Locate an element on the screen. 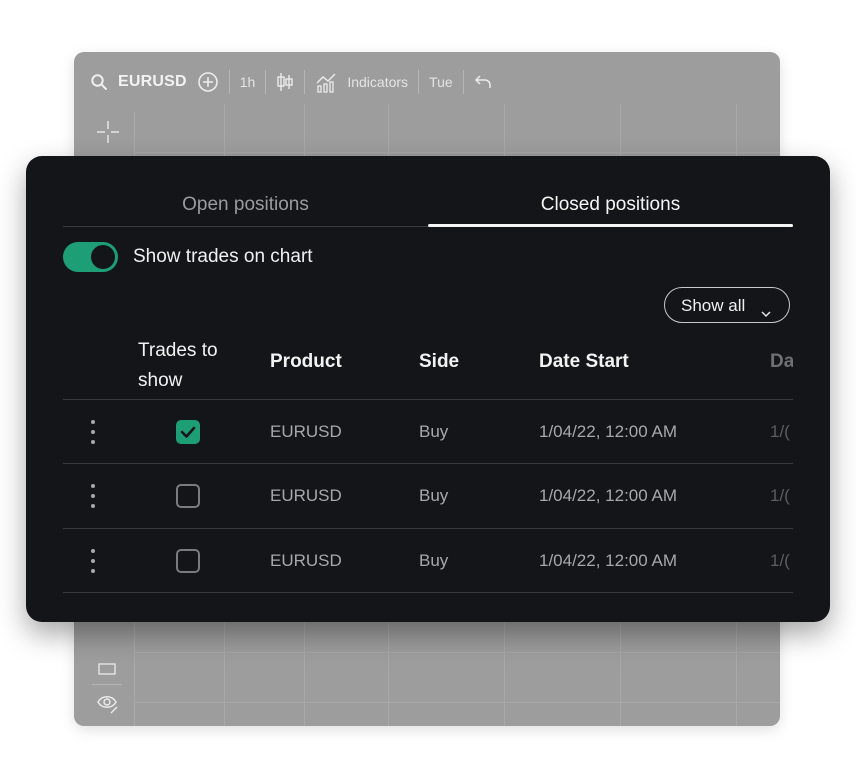 Image resolution: width=856 pixels, height=776 pixels. undo-icon is located at coordinates (483, 82).